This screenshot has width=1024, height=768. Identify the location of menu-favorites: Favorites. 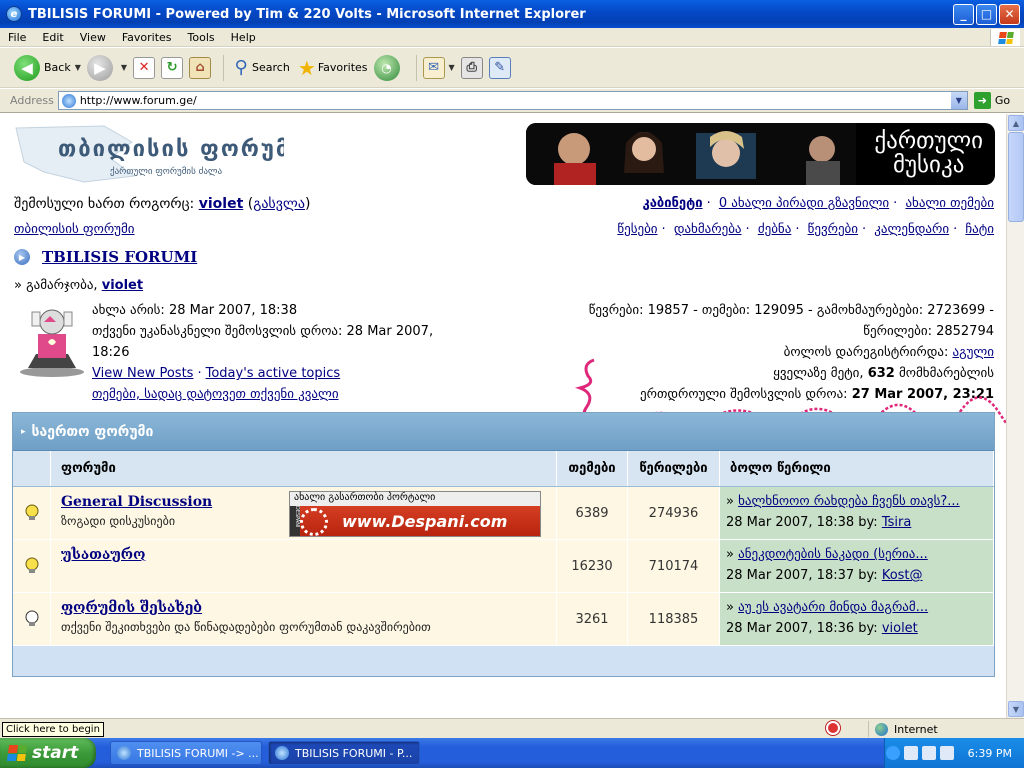
(147, 37).